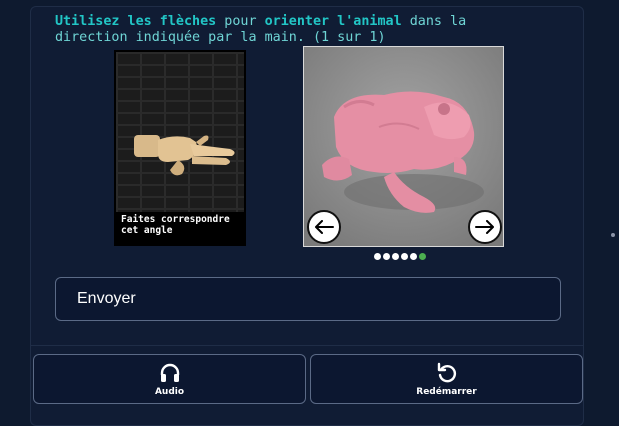 The image size is (619, 426). I want to click on audio-label: Audio, so click(169, 392).